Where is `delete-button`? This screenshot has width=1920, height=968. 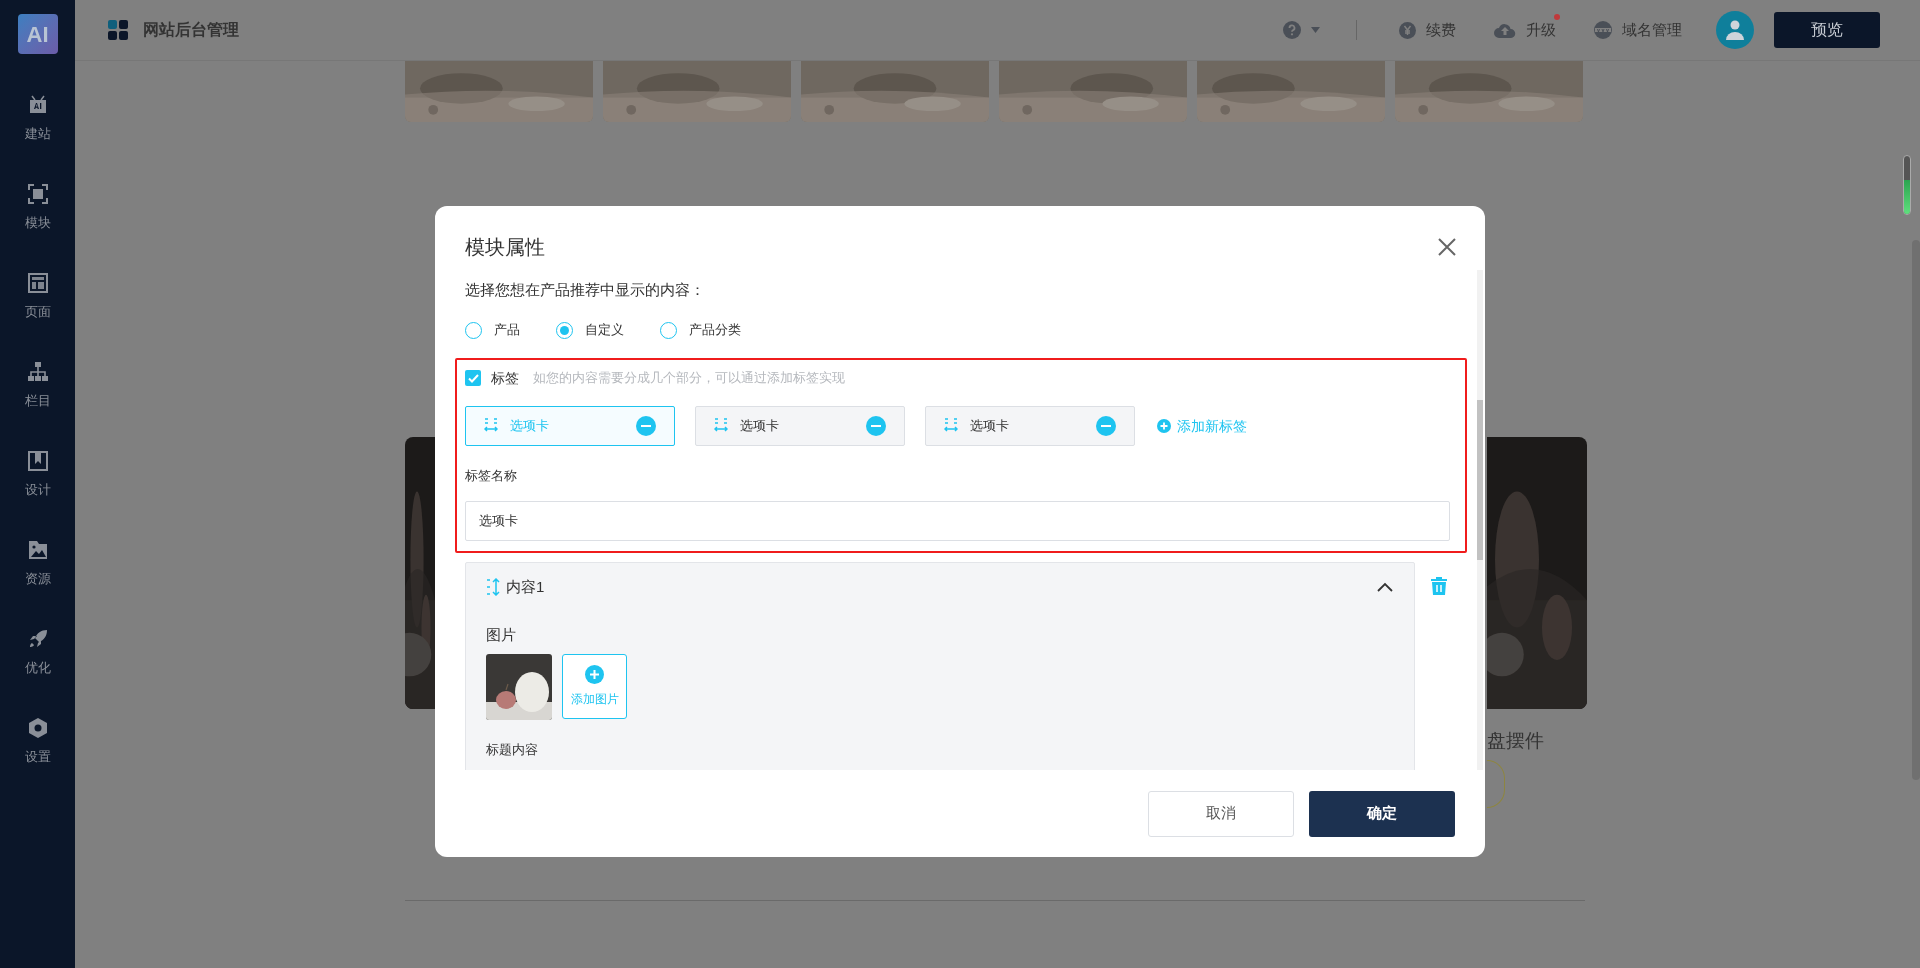 delete-button is located at coordinates (1439, 586).